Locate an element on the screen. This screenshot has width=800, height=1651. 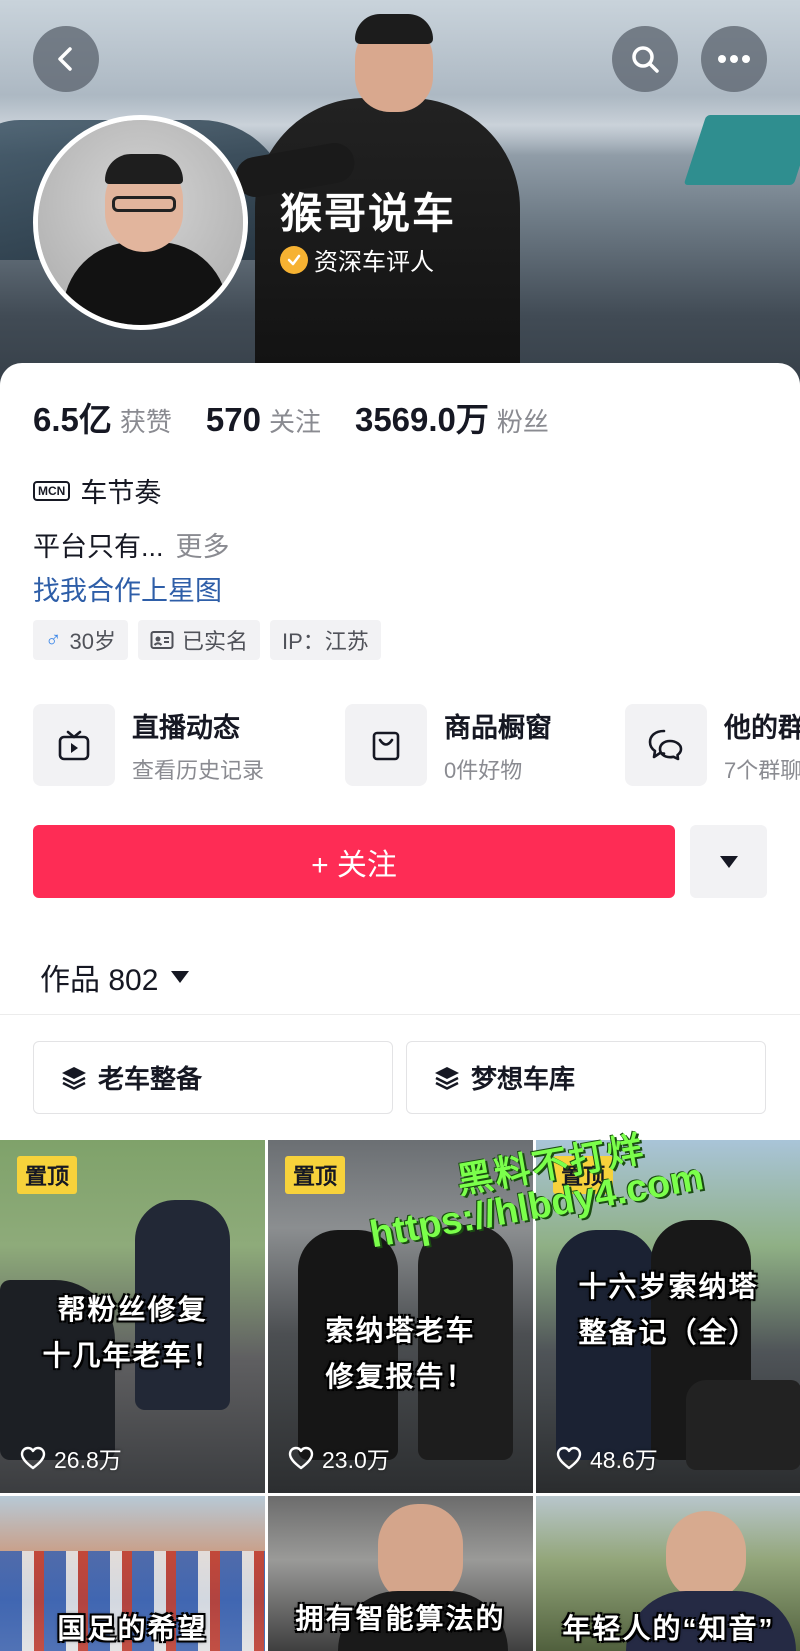
following-count: 570 is located at coordinates (233, 420).